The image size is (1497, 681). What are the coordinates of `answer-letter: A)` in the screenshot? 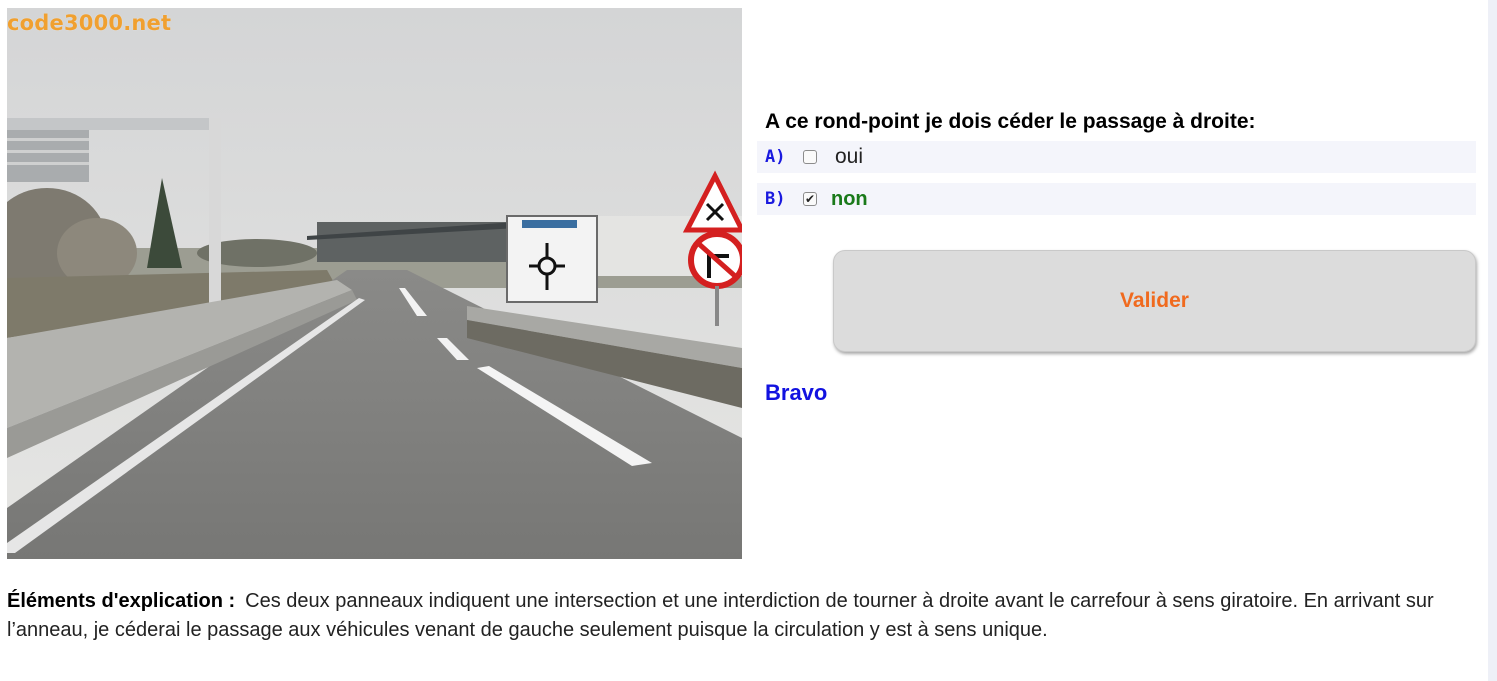 It's located at (775, 157).